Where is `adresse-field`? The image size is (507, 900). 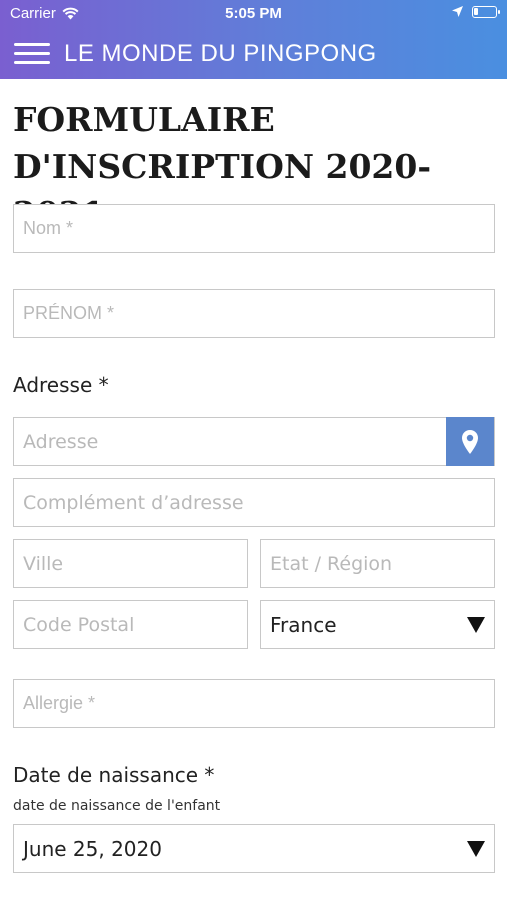
adresse-field is located at coordinates (254, 441).